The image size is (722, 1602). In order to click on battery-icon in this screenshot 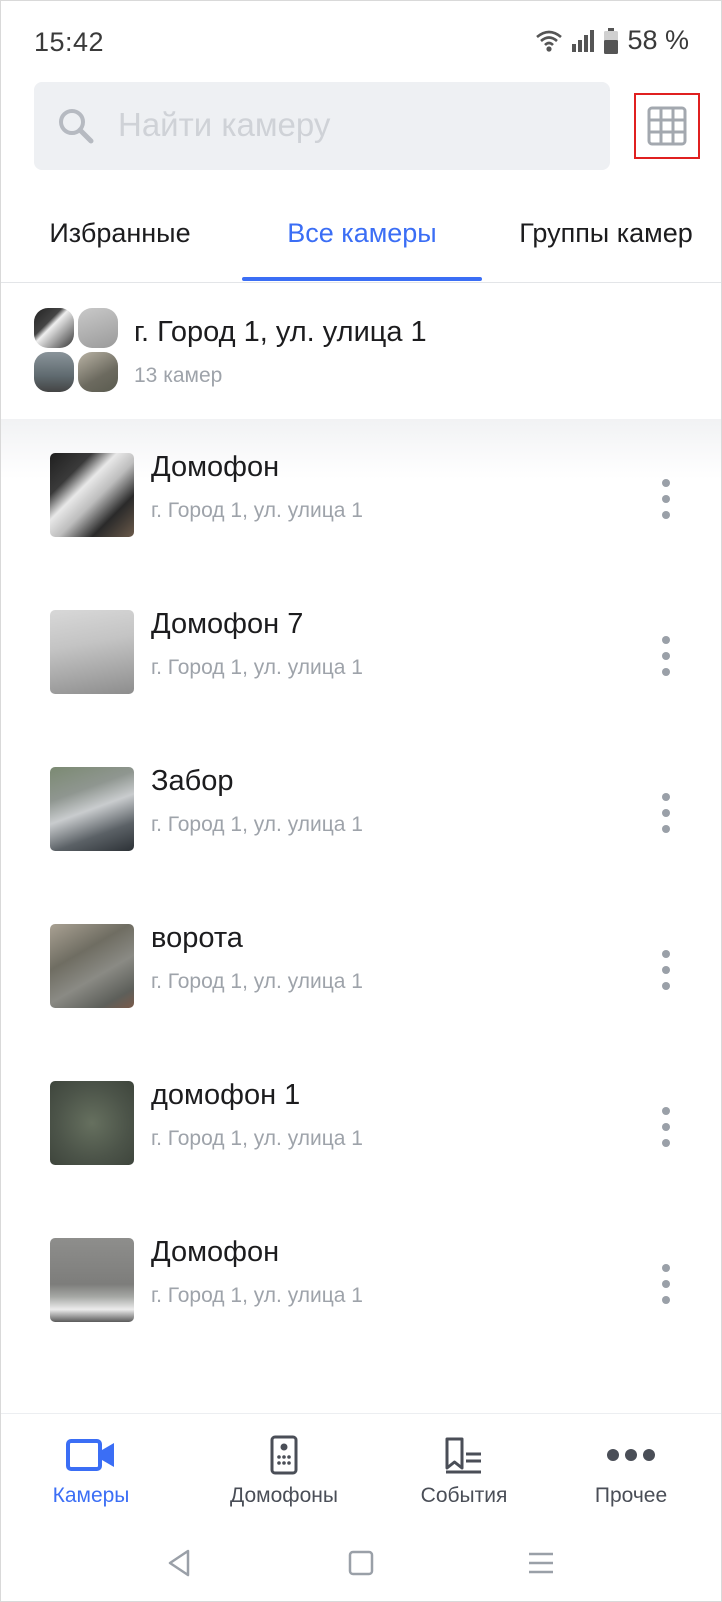, I will do `click(611, 40)`.